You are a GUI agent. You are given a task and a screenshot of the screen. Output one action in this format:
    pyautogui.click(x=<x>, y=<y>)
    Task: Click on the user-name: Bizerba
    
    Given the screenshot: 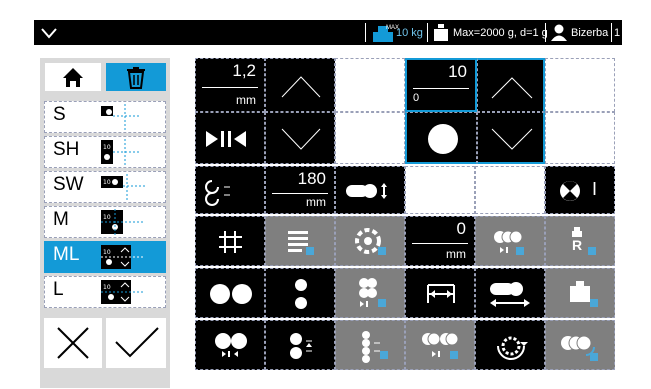 What is the action you would take?
    pyautogui.click(x=589, y=32)
    